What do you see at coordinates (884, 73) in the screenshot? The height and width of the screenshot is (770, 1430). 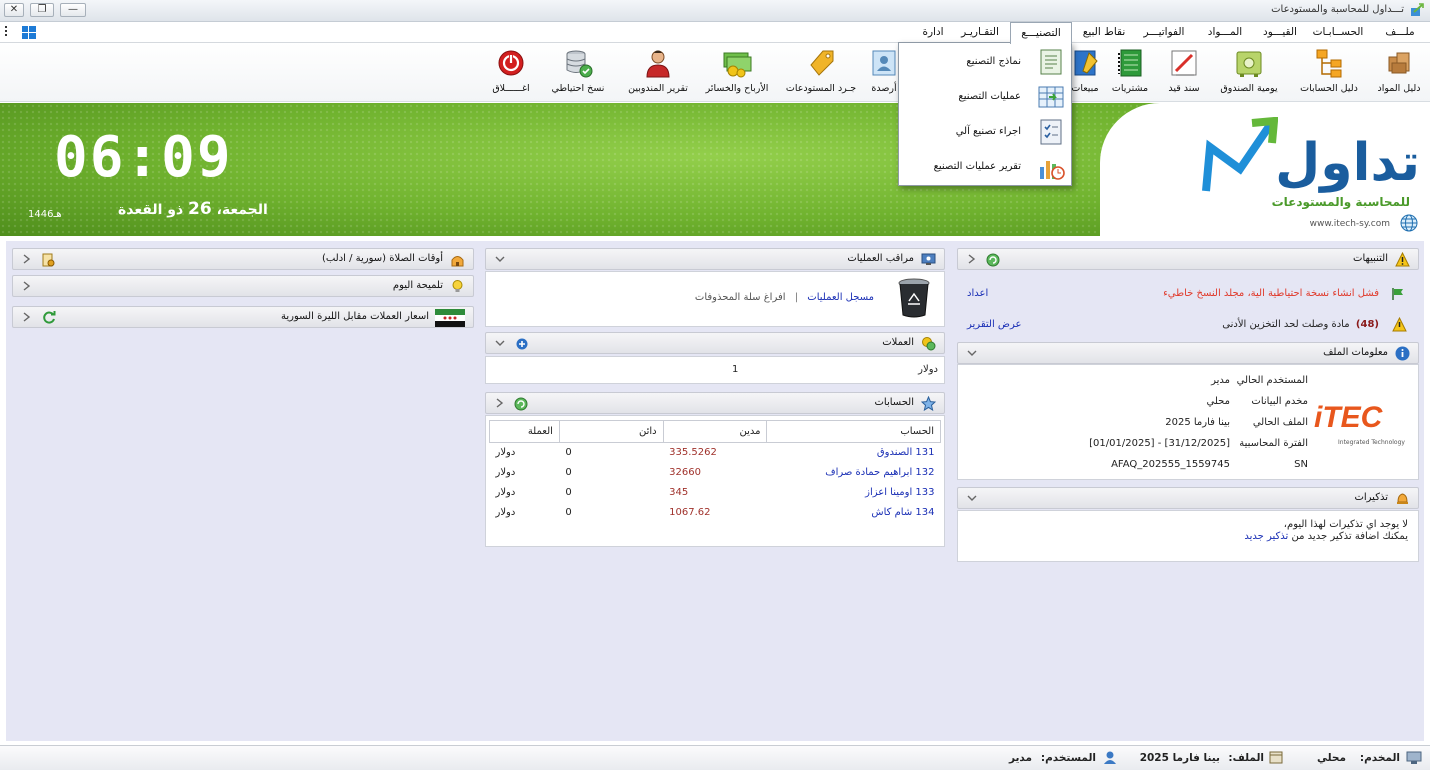 I see `toolbar-balances-button: أرصدة` at bounding box center [884, 73].